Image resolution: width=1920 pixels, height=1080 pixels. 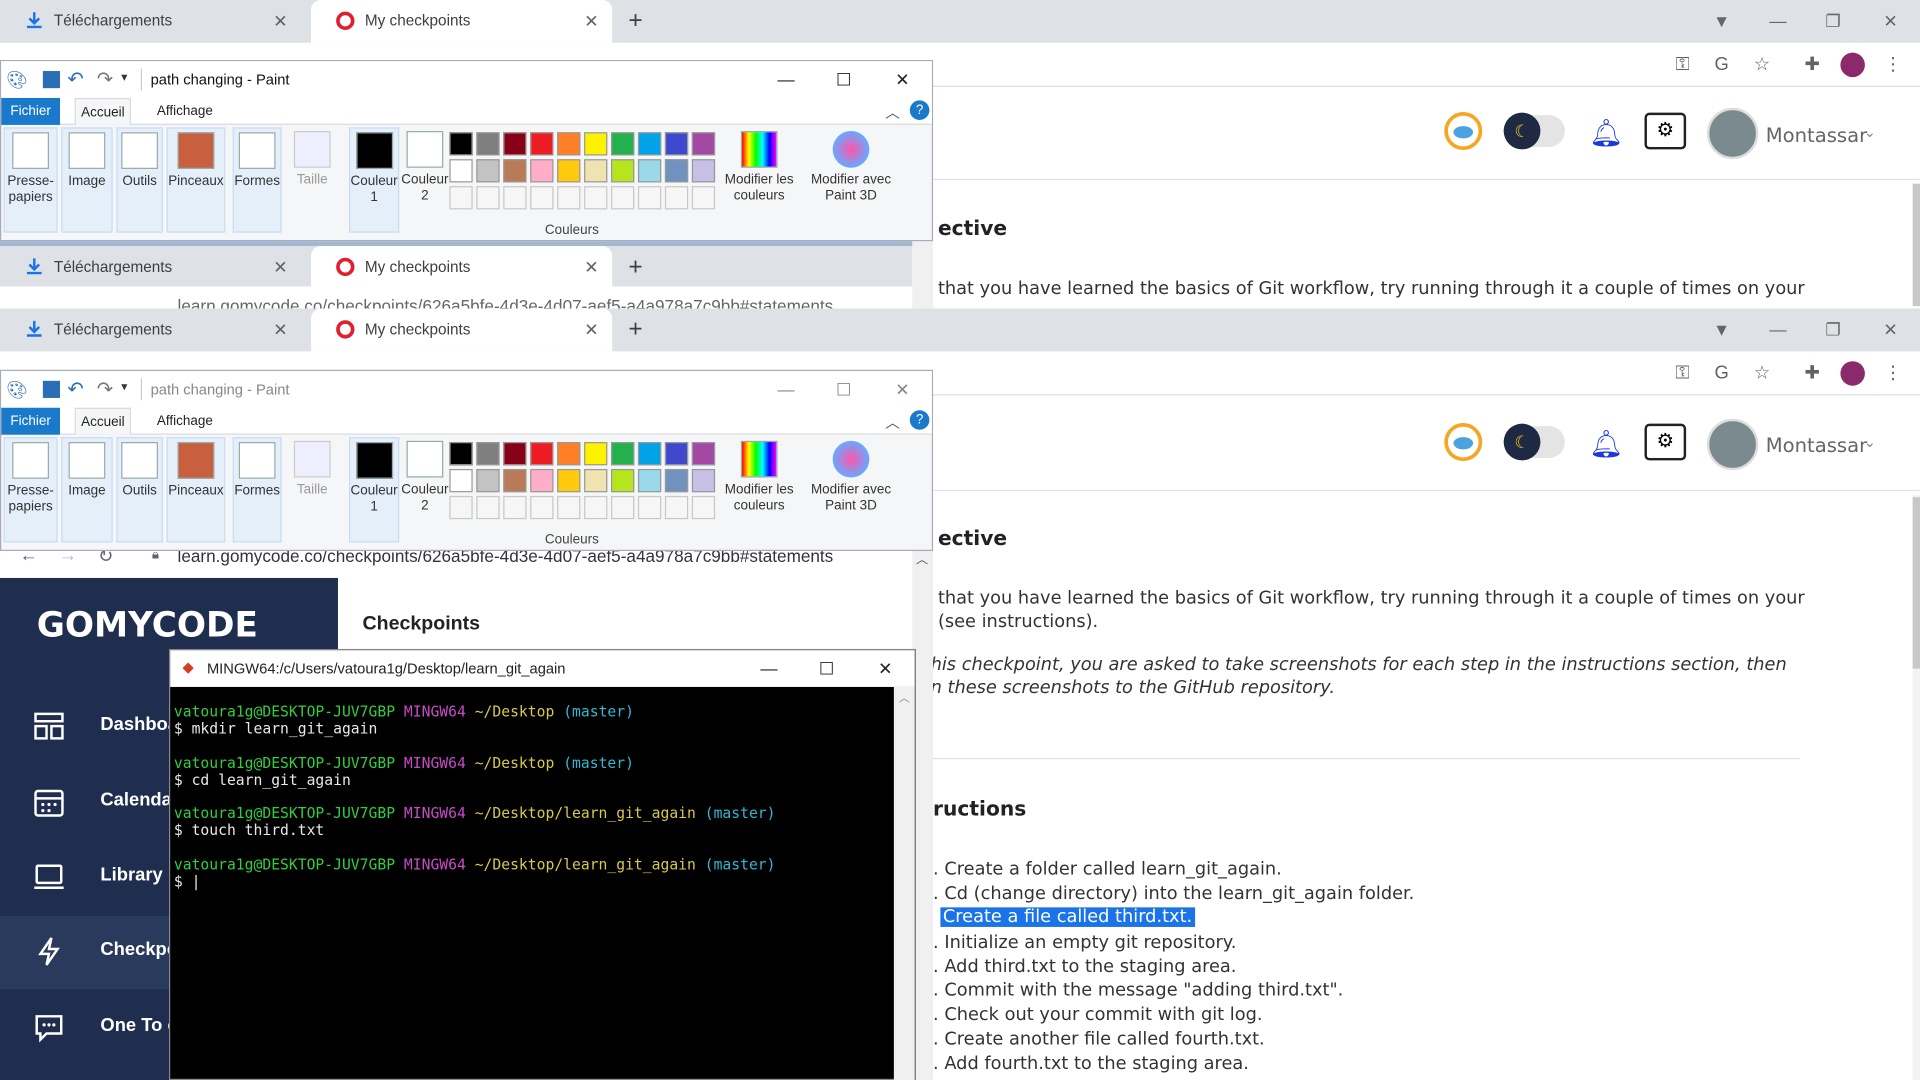 What do you see at coordinates (374, 180) in the screenshot?
I see `color1-button: Couleur 1` at bounding box center [374, 180].